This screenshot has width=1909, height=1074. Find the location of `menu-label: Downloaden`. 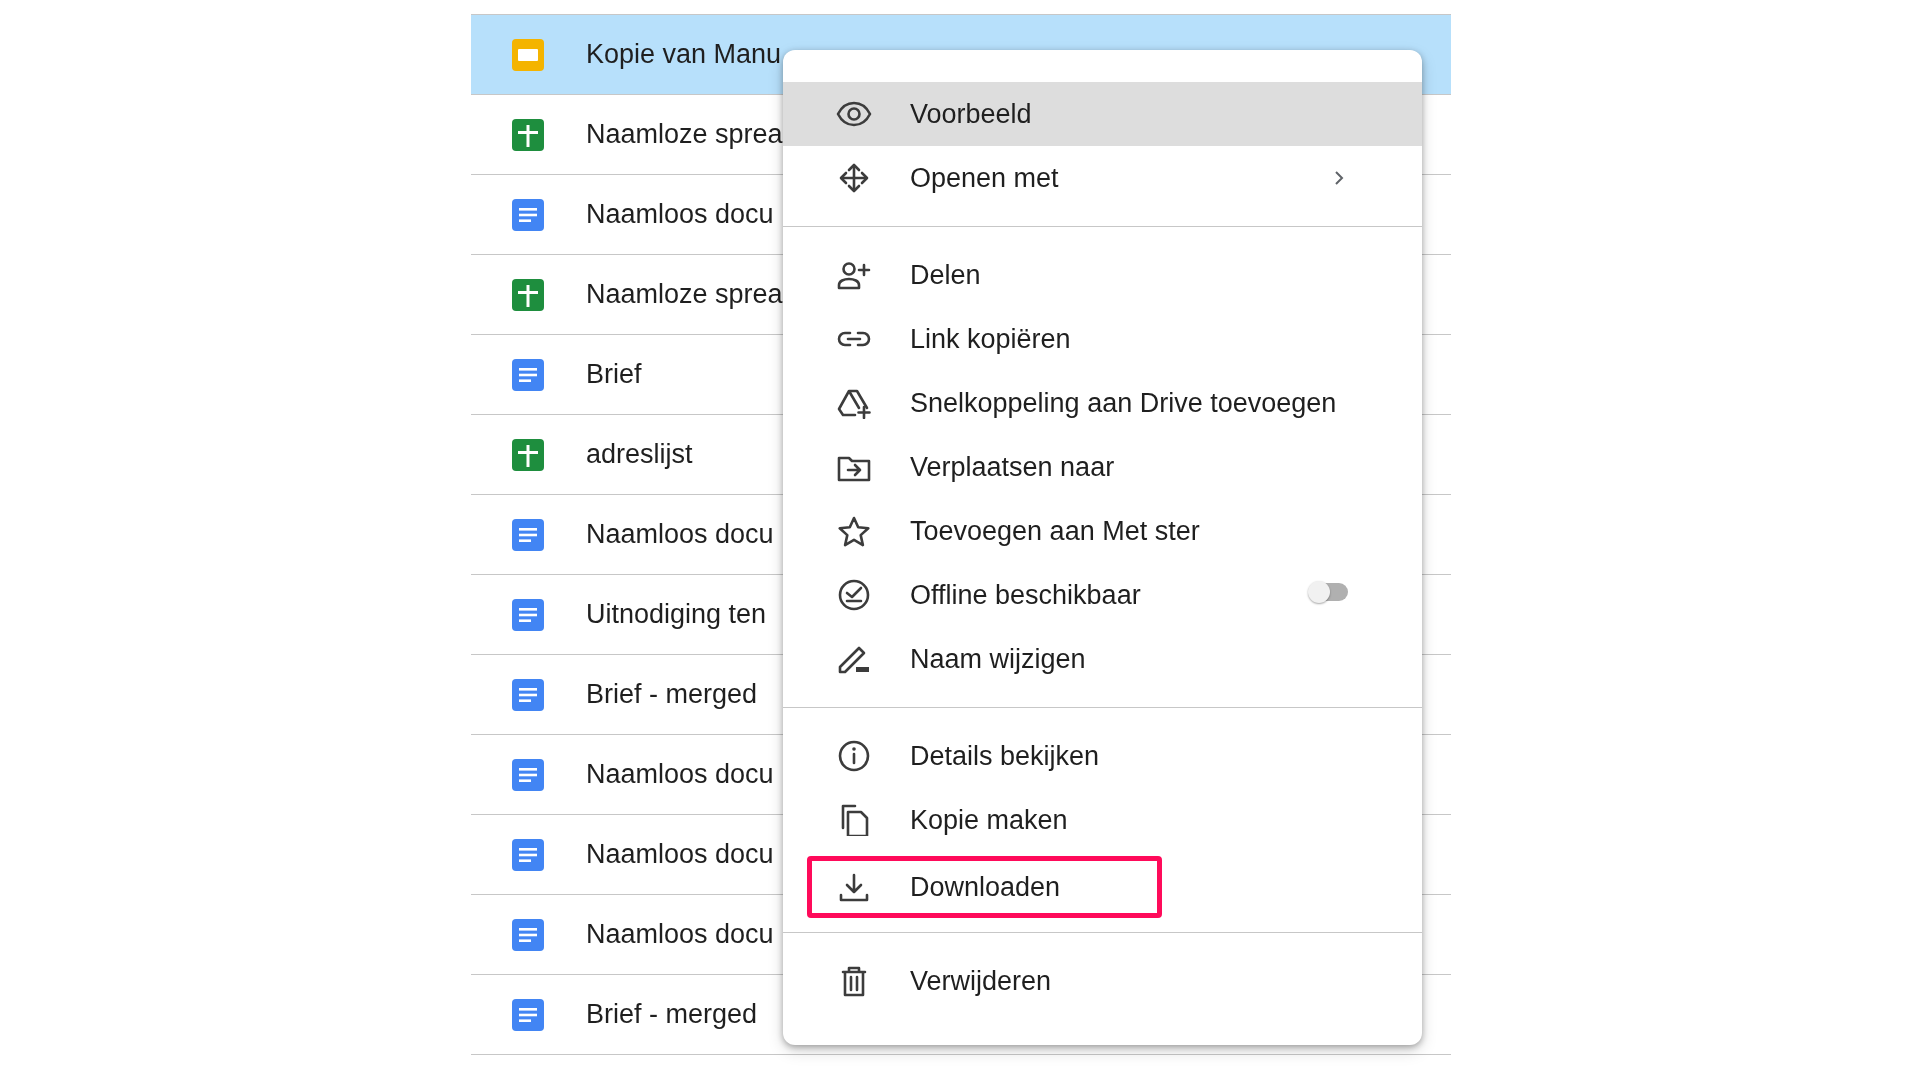

menu-label: Downloaden is located at coordinates (986, 887).